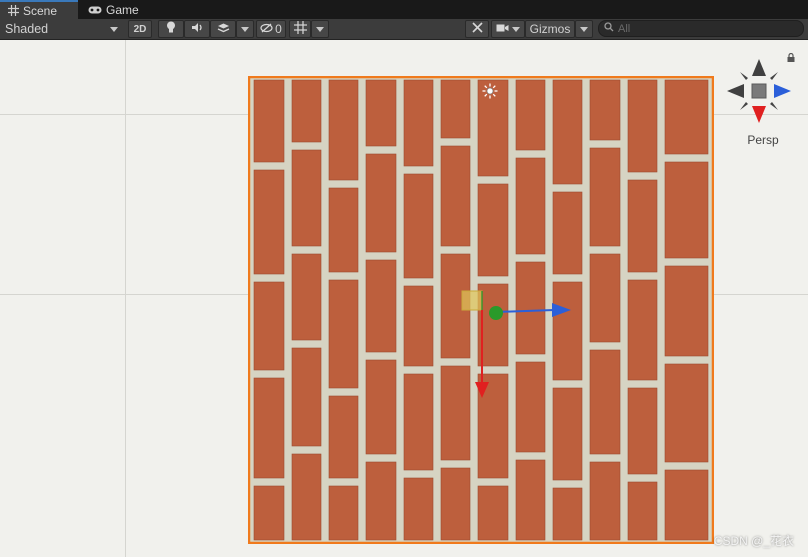 The image size is (808, 557). I want to click on camera-settings-button, so click(508, 29).